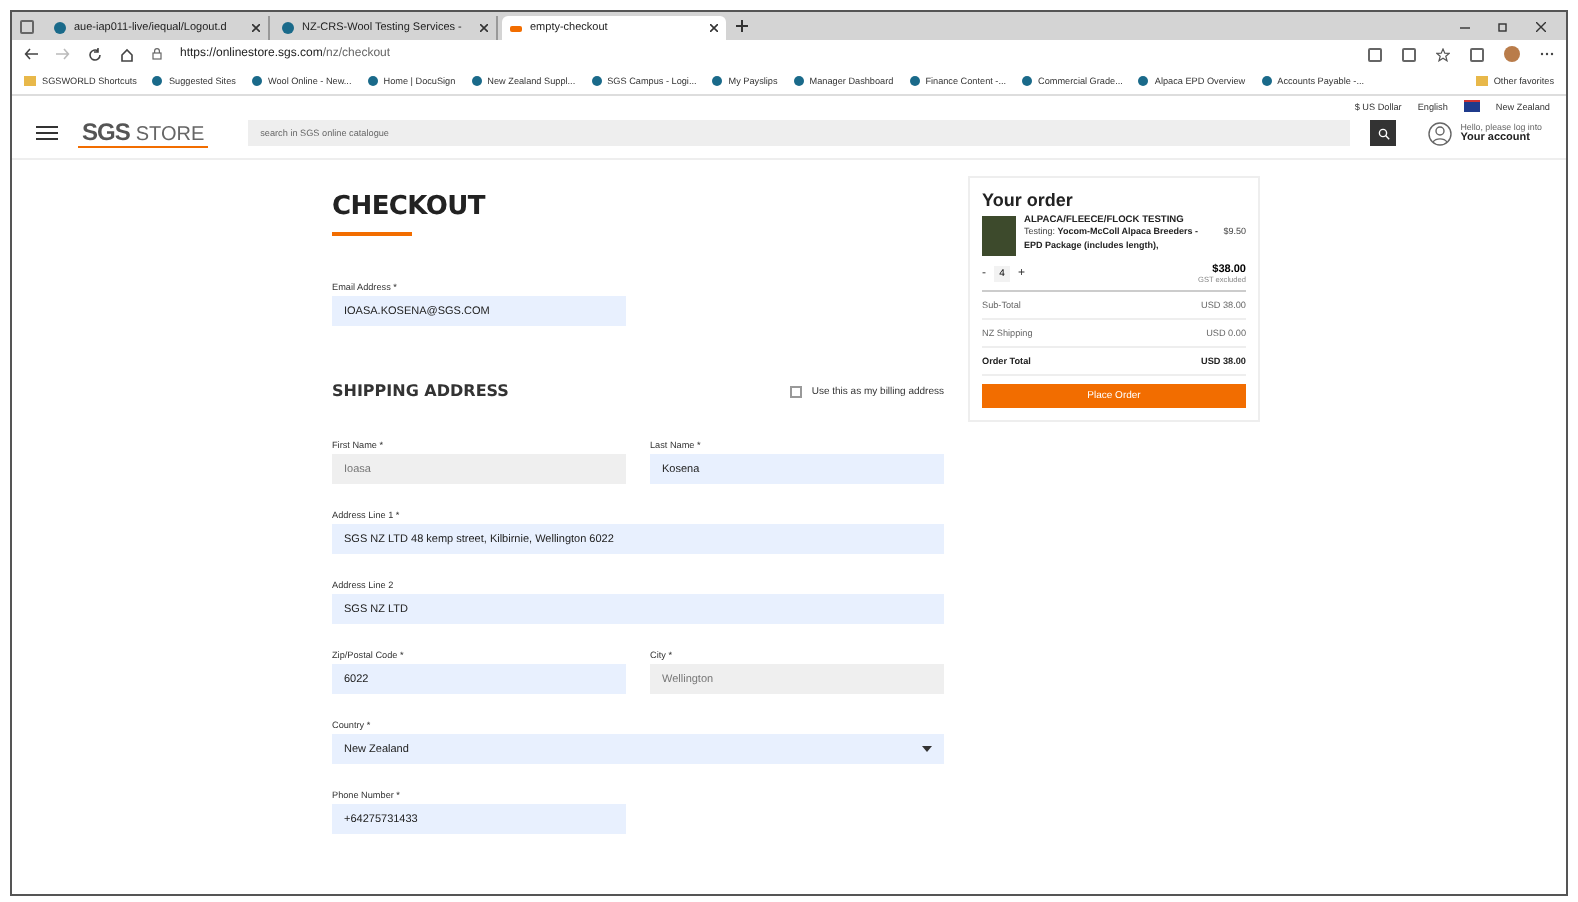  I want to click on search-button, so click(1383, 133).